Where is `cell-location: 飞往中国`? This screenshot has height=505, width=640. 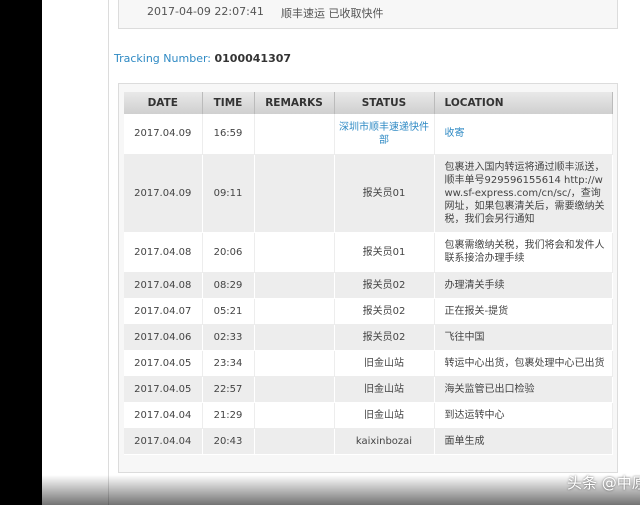 cell-location: 飞往中国 is located at coordinates (523, 337).